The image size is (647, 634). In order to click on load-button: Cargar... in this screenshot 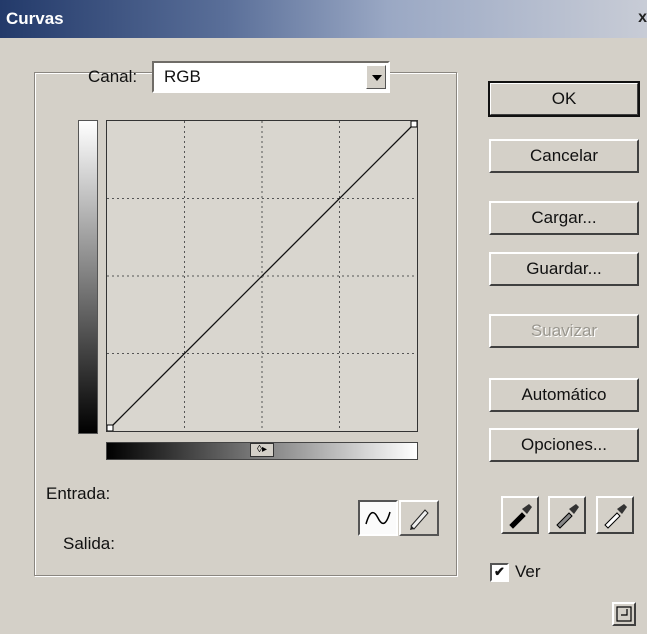, I will do `click(564, 218)`.